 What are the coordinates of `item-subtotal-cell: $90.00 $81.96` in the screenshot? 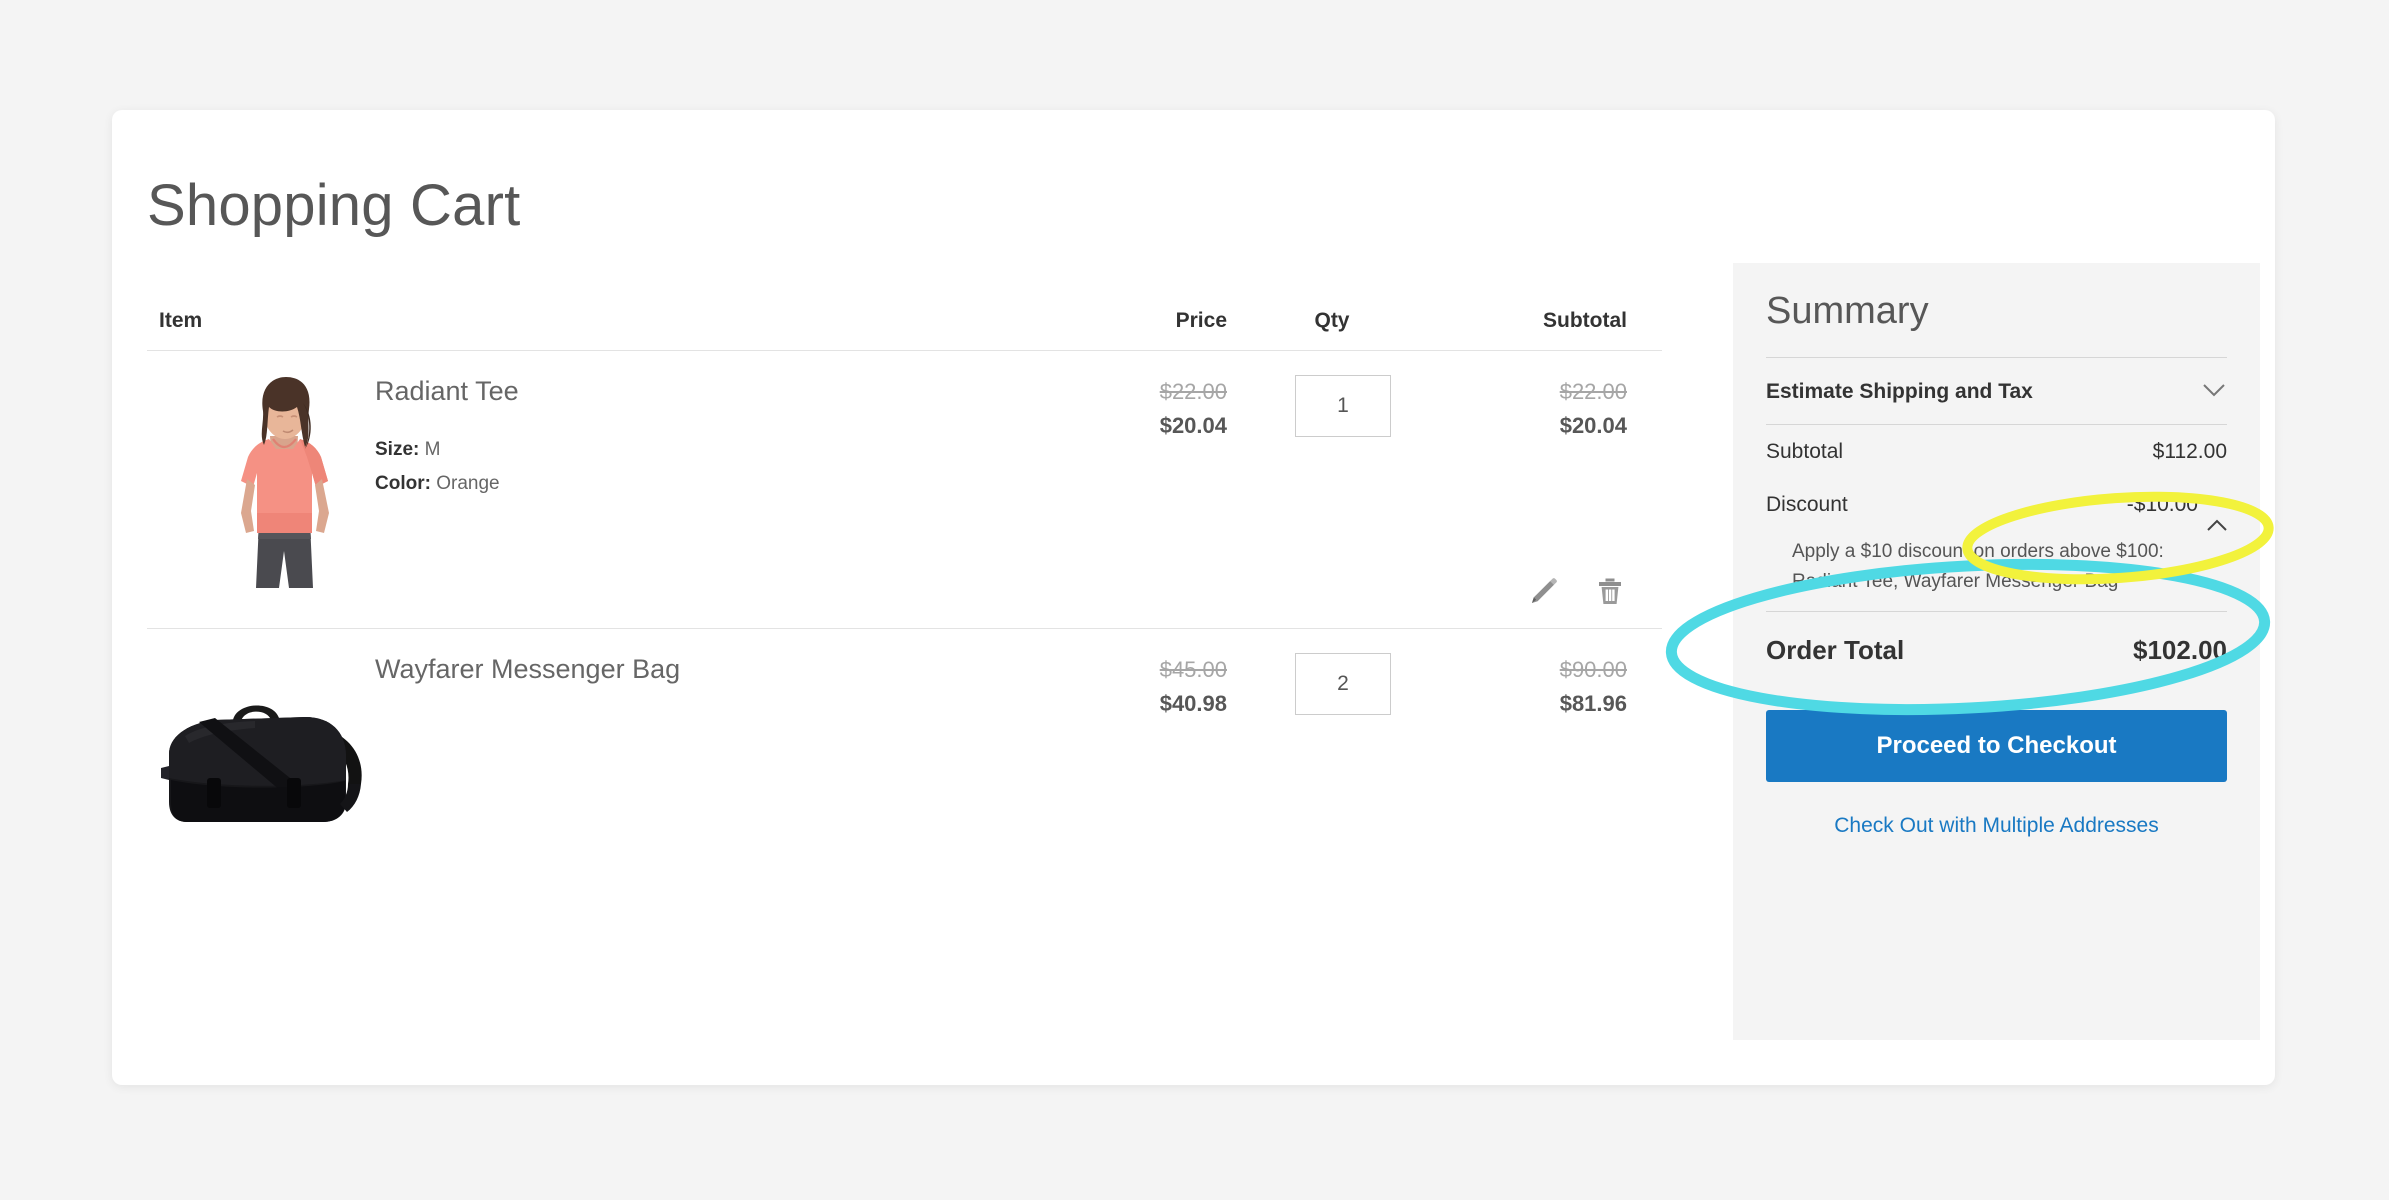 It's located at (1522, 687).